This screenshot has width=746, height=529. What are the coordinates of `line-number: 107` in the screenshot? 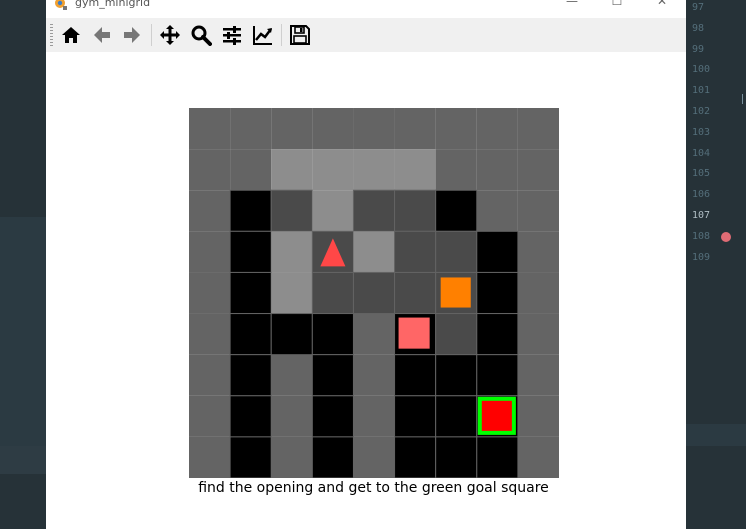 It's located at (701, 215).